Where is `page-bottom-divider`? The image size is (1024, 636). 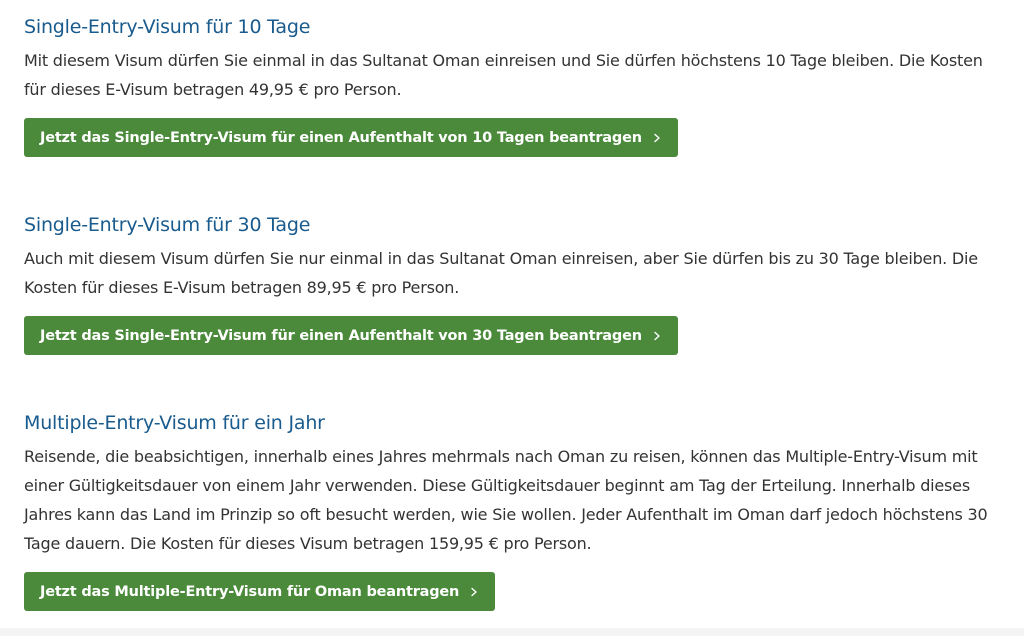 page-bottom-divider is located at coordinates (512, 632).